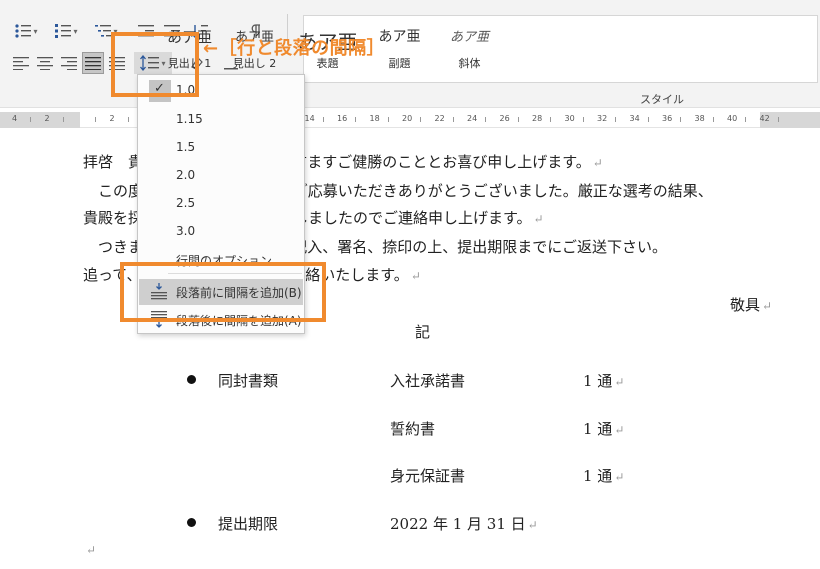 This screenshot has width=820, height=569. Describe the element at coordinates (602, 118) in the screenshot. I see `ruler-number: 32` at that location.